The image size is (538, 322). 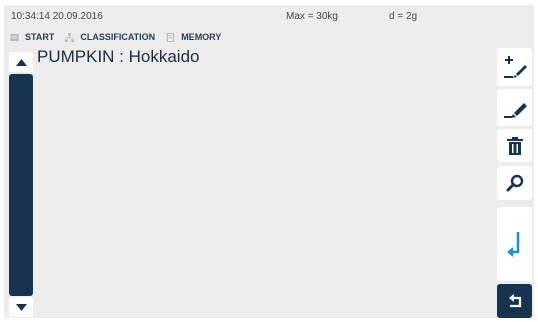 I want to click on edit-pen-icon, so click(x=515, y=110).